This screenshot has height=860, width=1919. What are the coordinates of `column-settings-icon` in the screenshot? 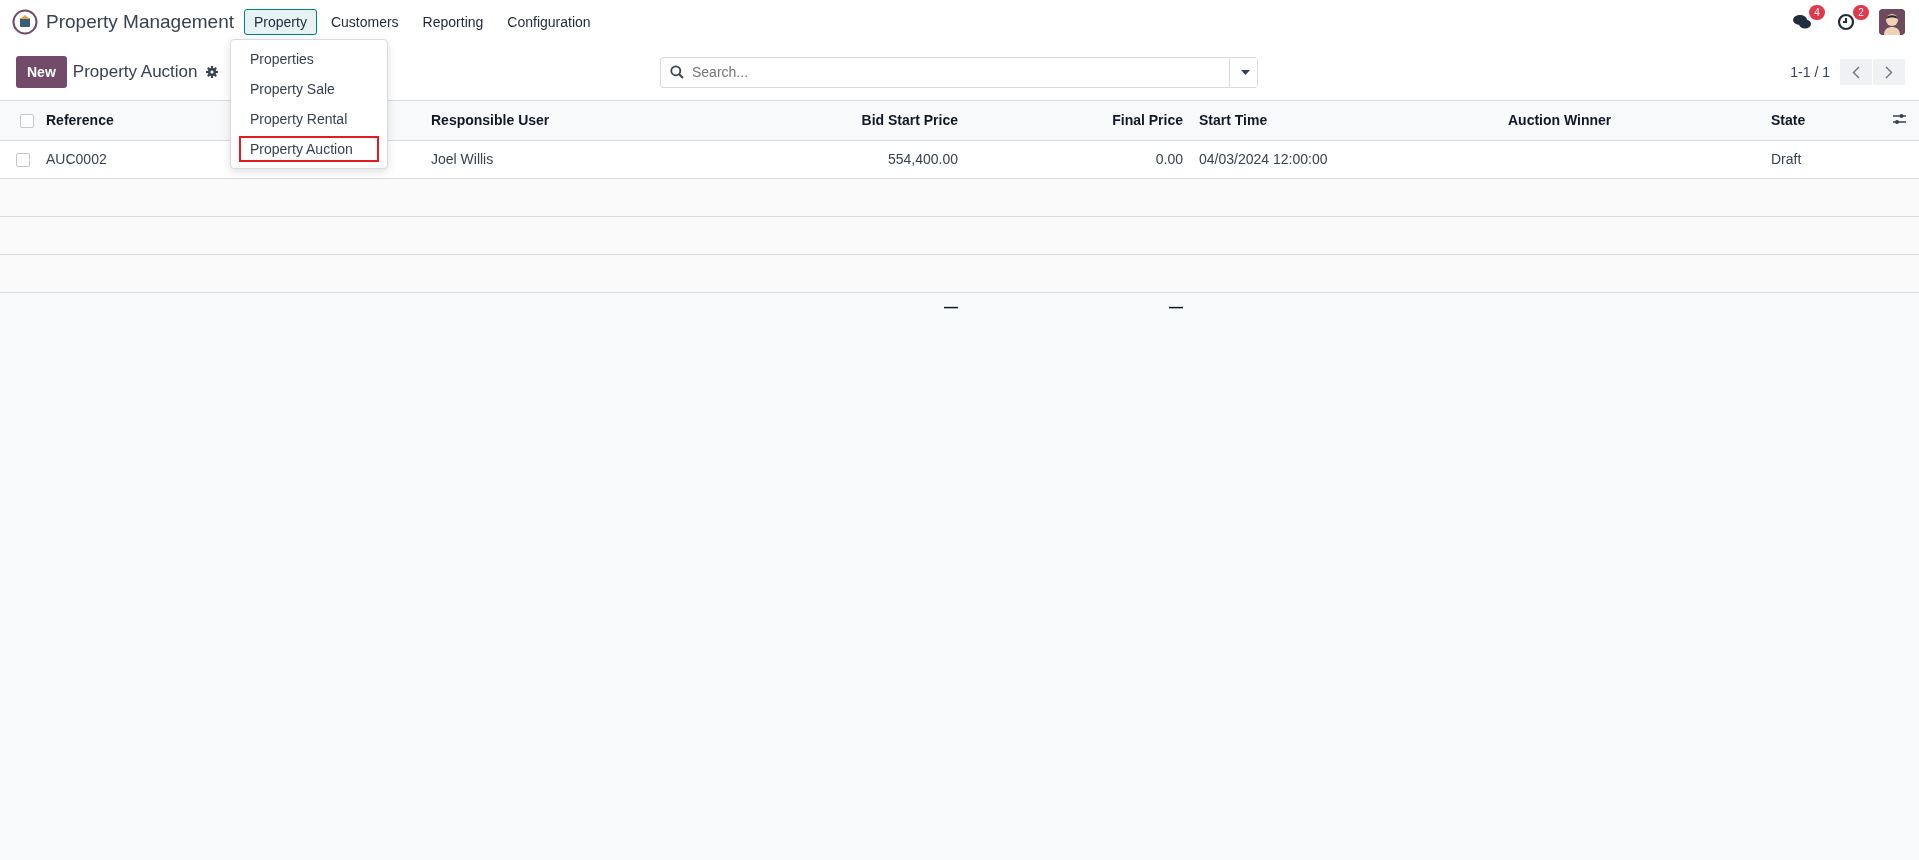 It's located at (1899, 119).